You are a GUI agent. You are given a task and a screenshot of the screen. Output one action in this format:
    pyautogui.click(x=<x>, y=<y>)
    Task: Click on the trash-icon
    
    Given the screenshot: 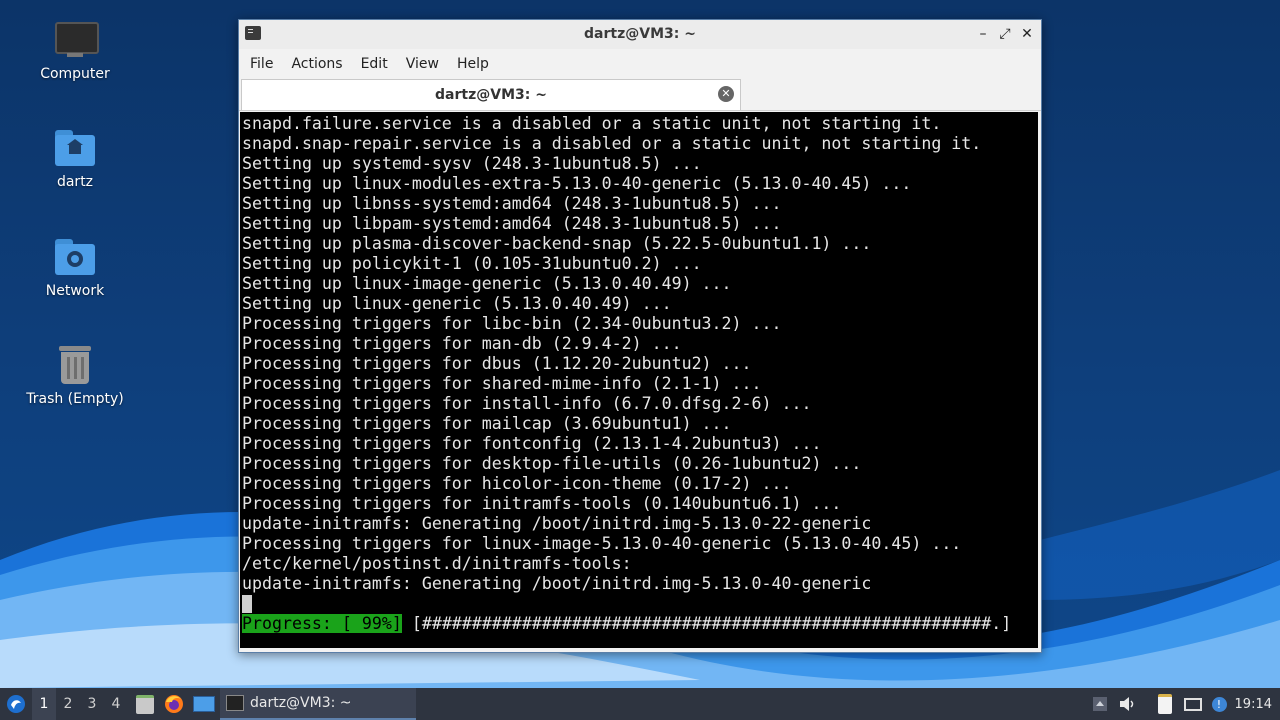 What is the action you would take?
    pyautogui.click(x=75, y=365)
    